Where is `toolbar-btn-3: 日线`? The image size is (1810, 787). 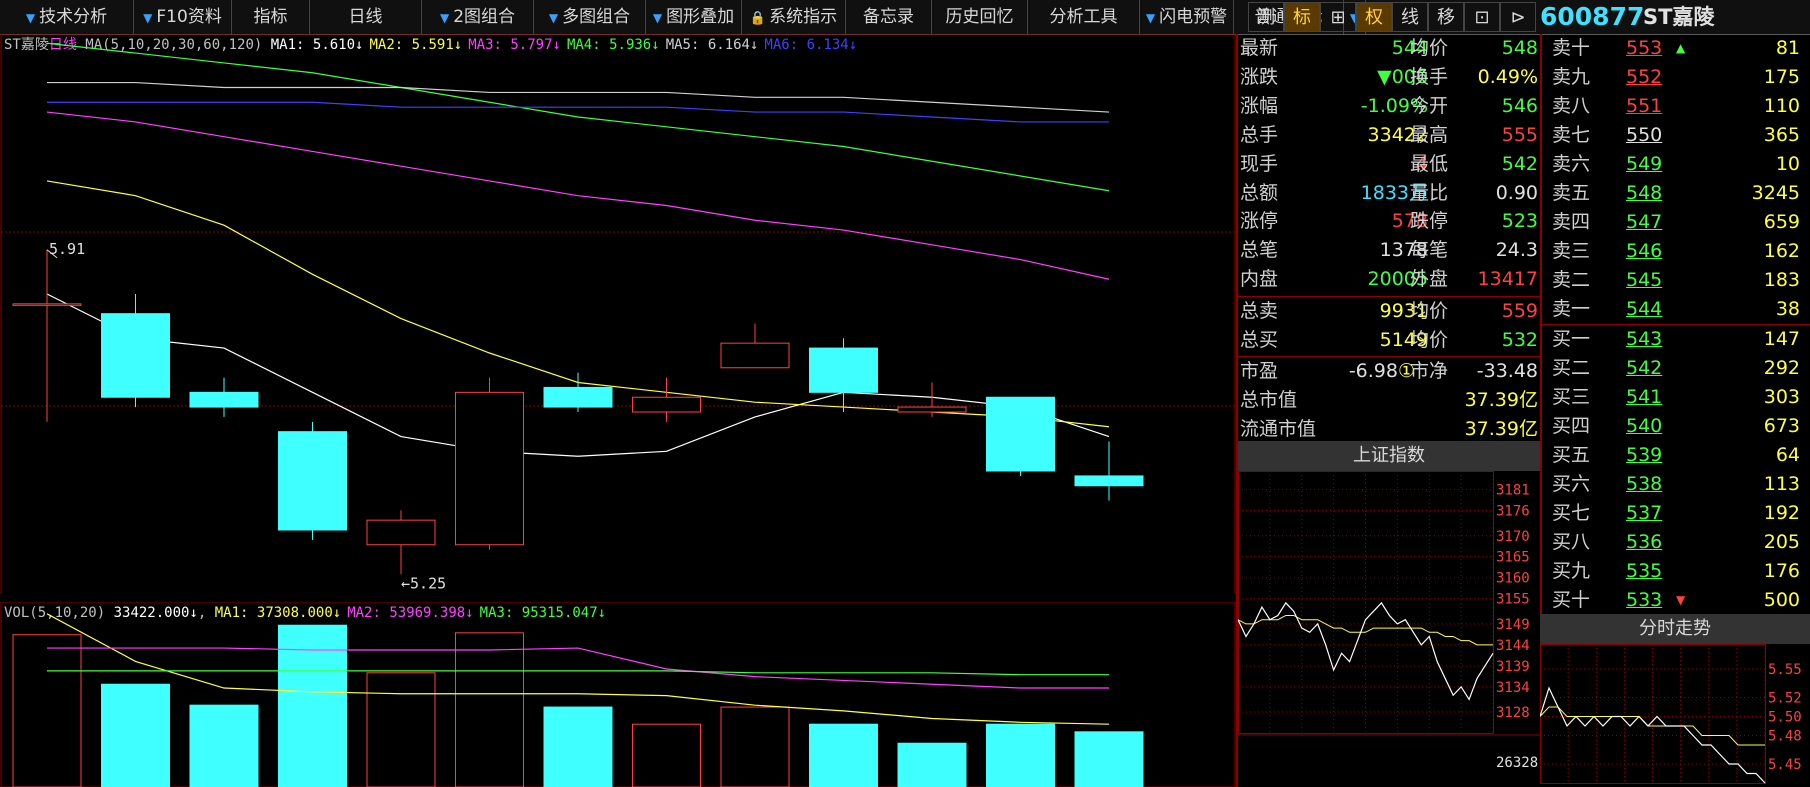 toolbar-btn-3: 日线 is located at coordinates (366, 17).